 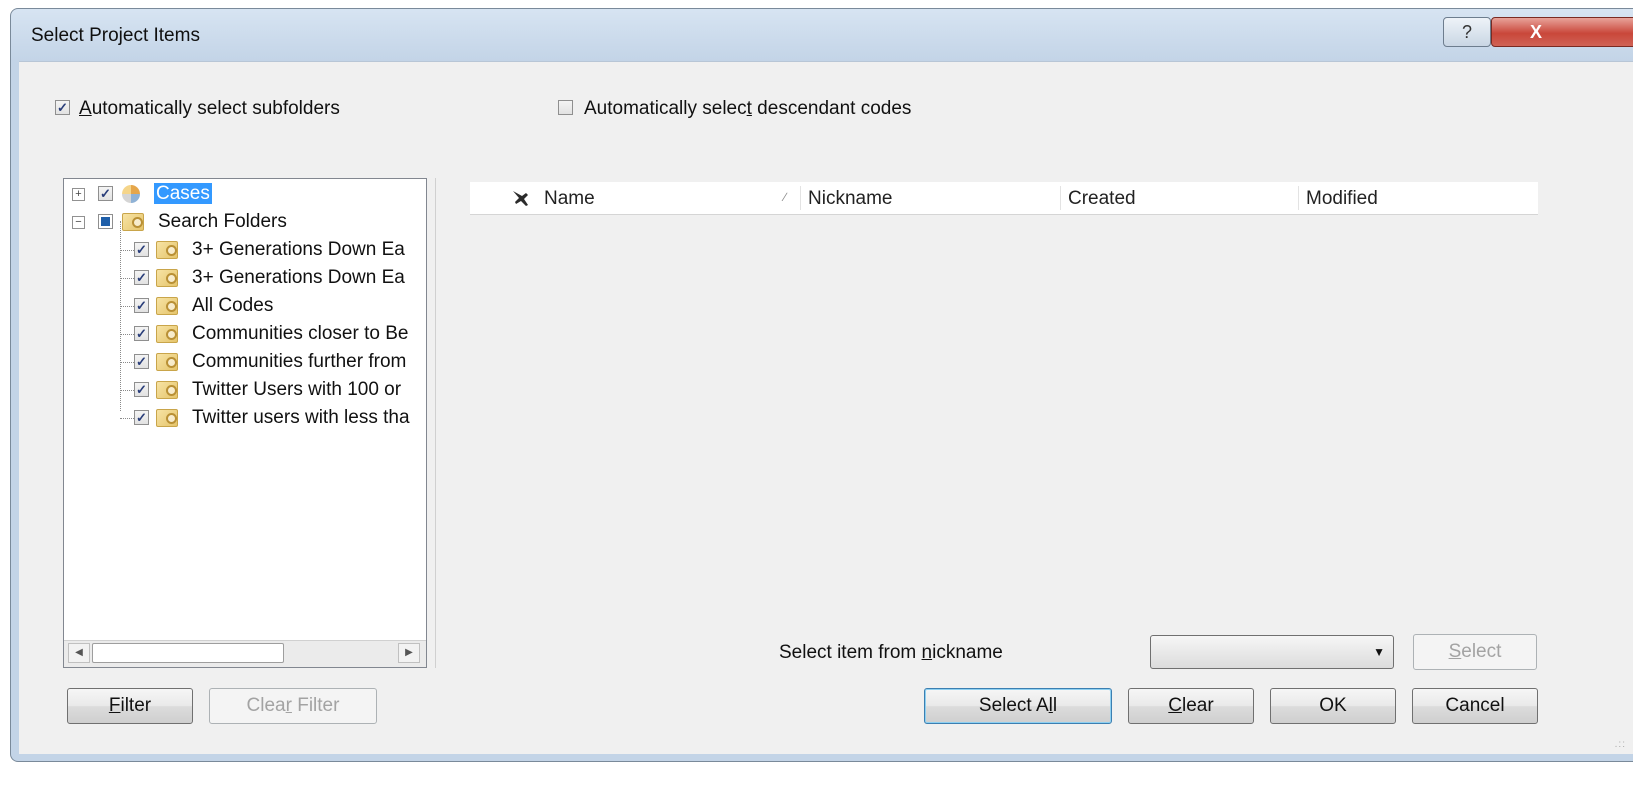 I want to click on collapse-icon: −, so click(x=78, y=222).